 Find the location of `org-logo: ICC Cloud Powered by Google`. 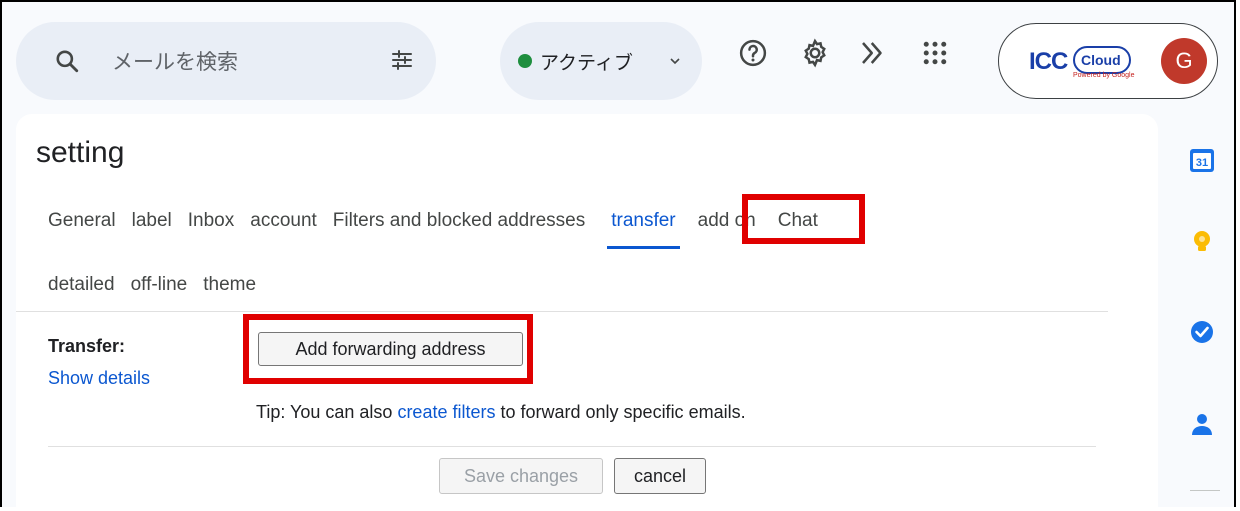

org-logo: ICC Cloud Powered by Google is located at coordinates (1084, 62).